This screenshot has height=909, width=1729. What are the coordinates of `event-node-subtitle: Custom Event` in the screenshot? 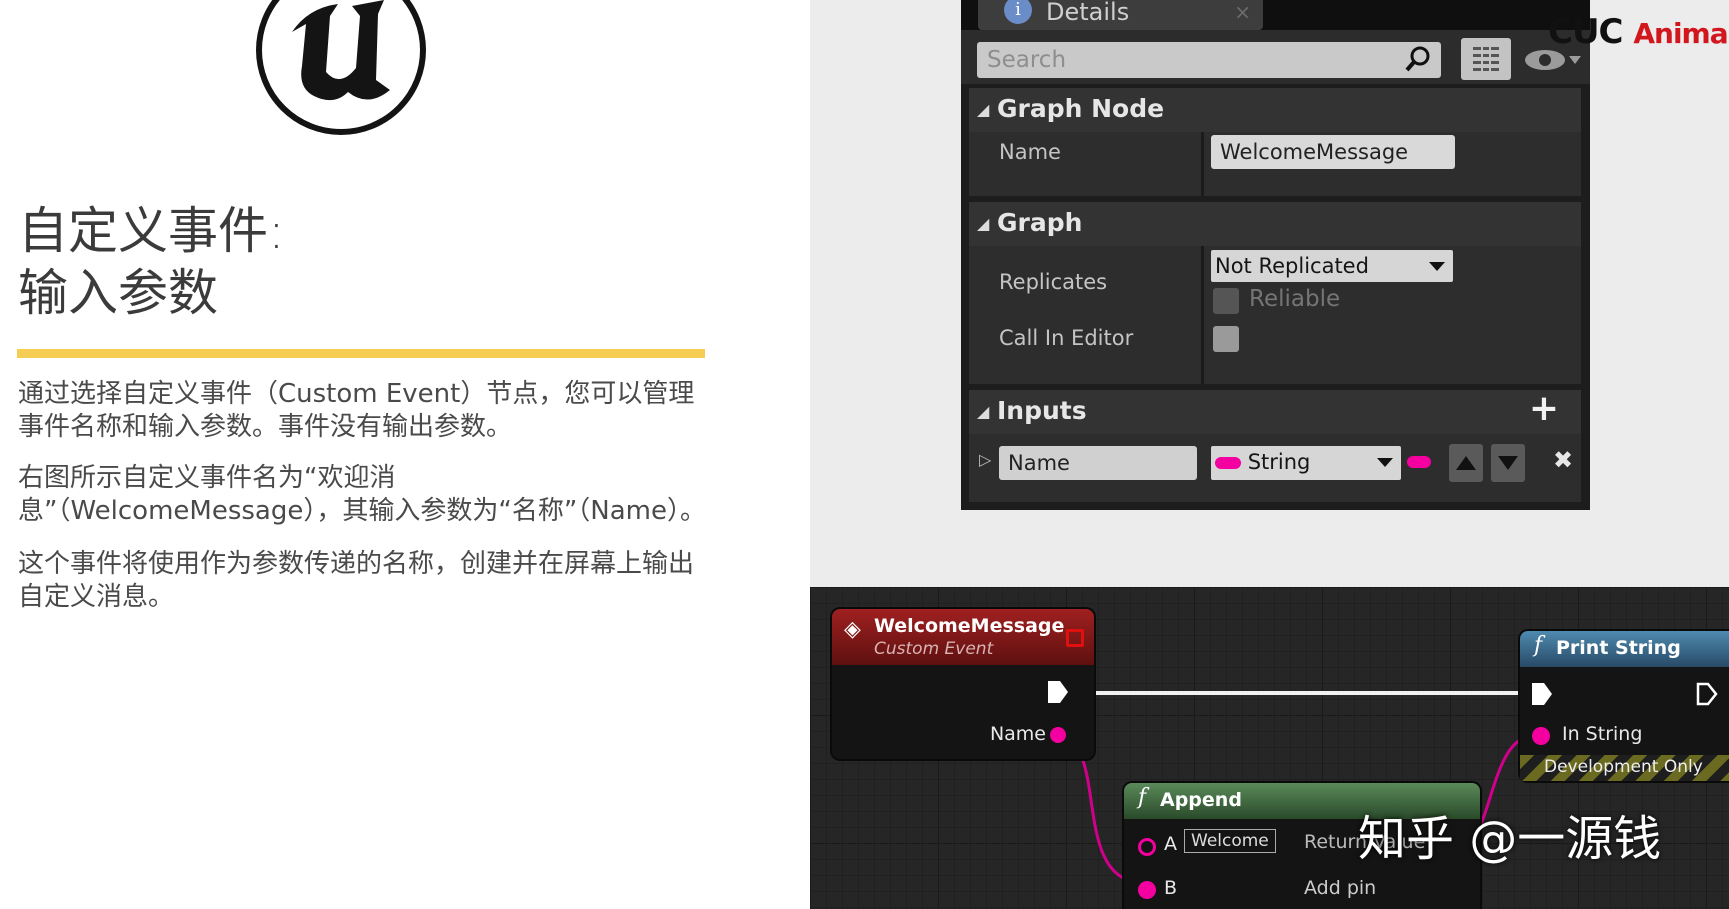 It's located at (934, 649).